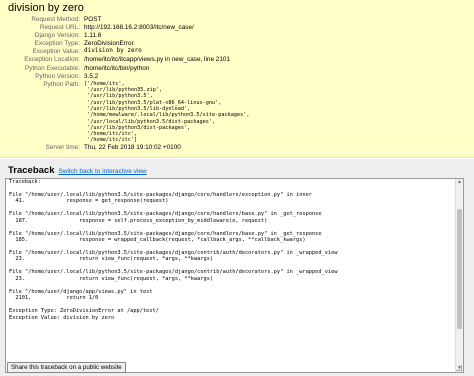  What do you see at coordinates (46, 8) in the screenshot?
I see `page-title: division by zero` at bounding box center [46, 8].